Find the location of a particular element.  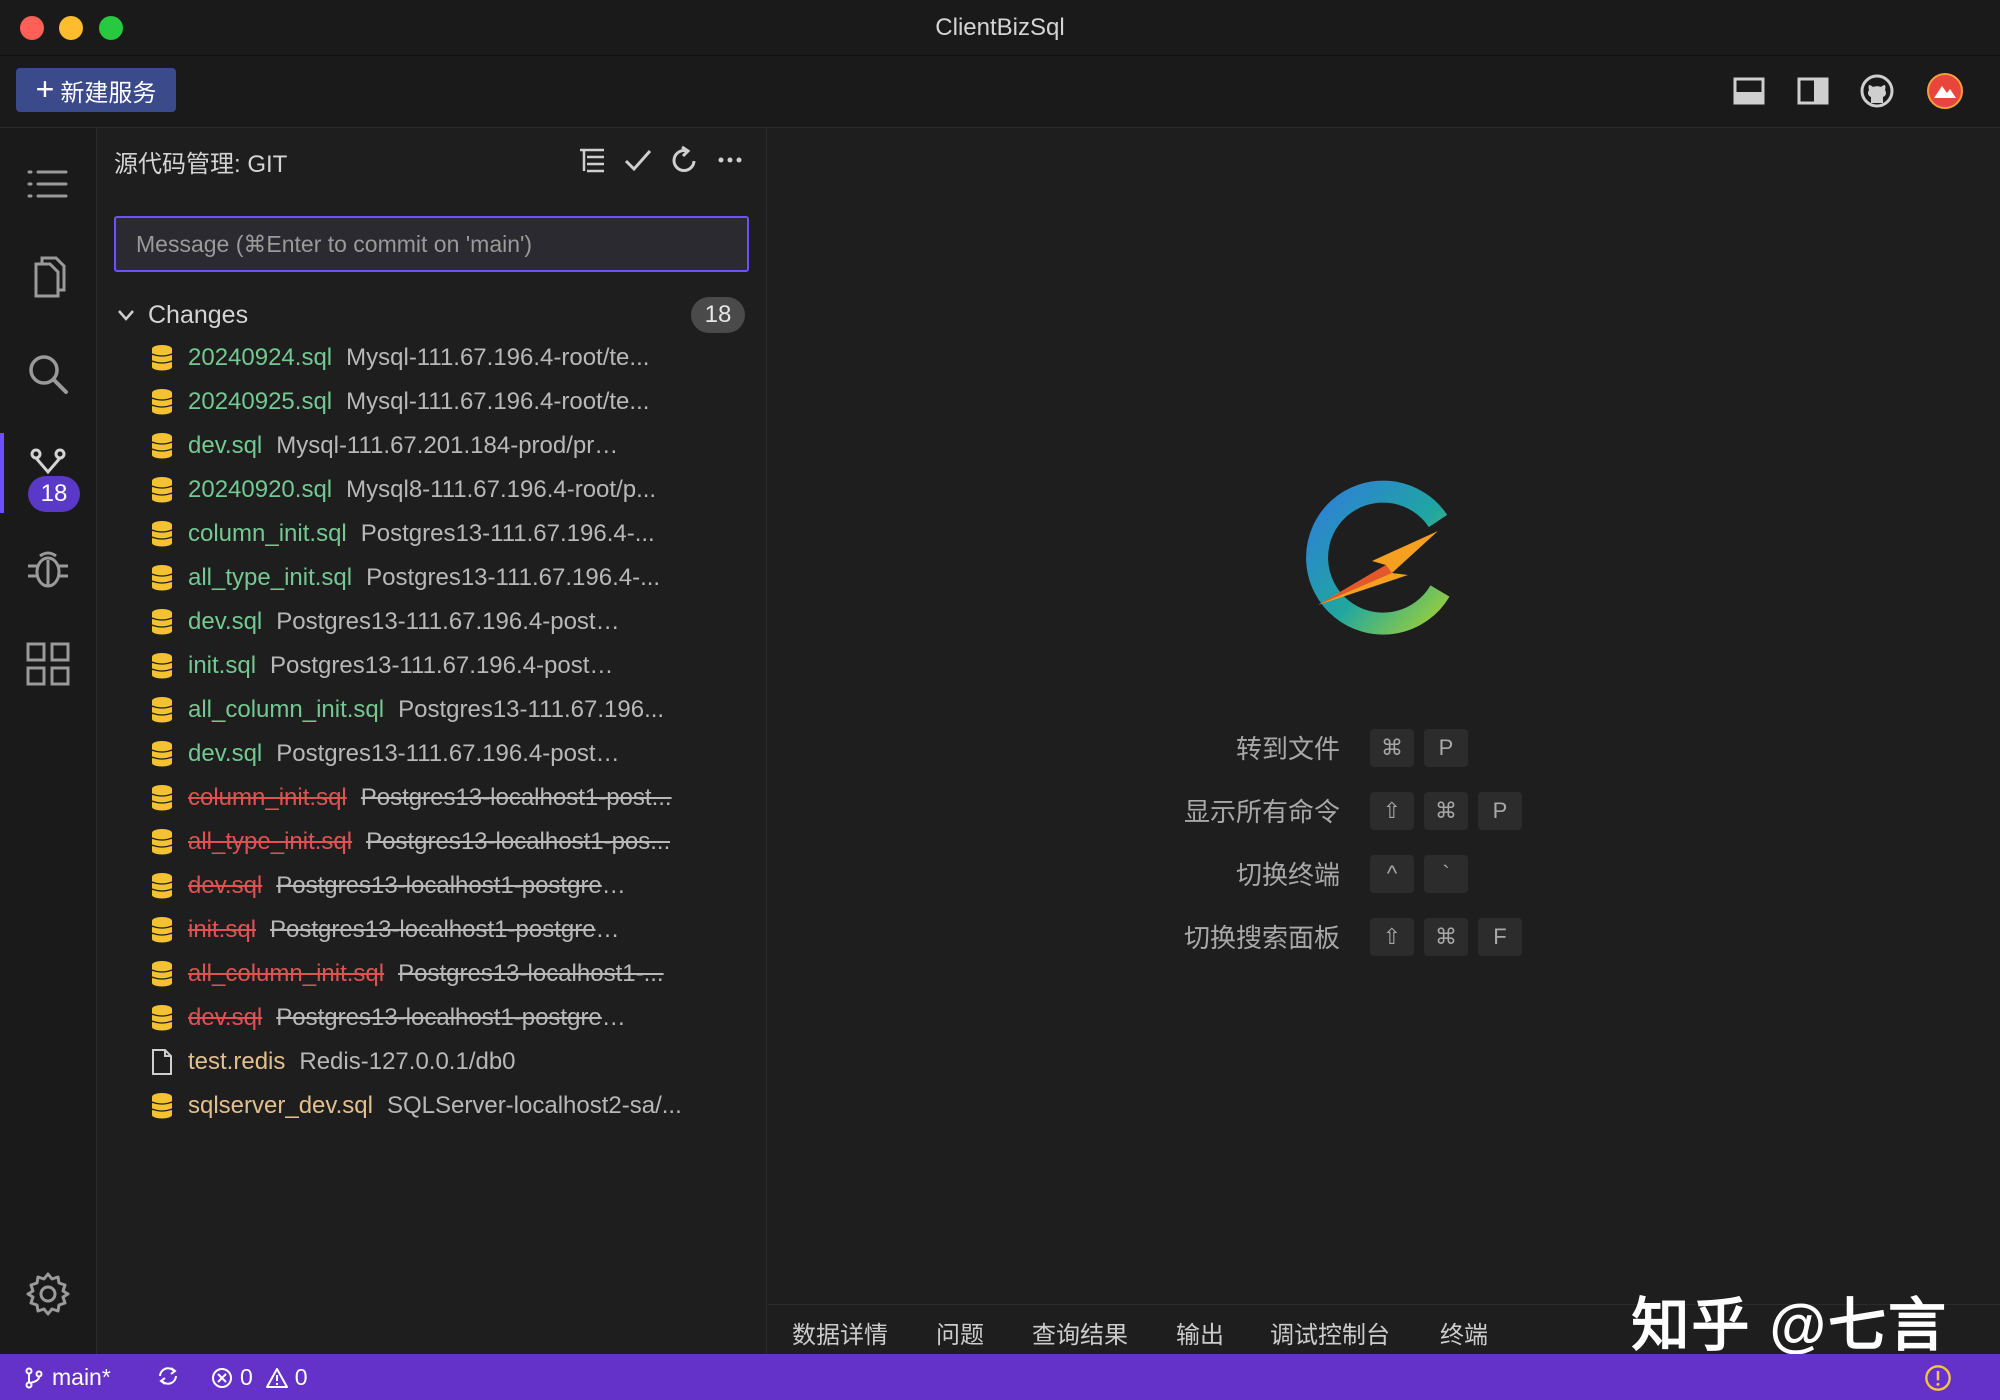

extensions-icon is located at coordinates (48, 664).